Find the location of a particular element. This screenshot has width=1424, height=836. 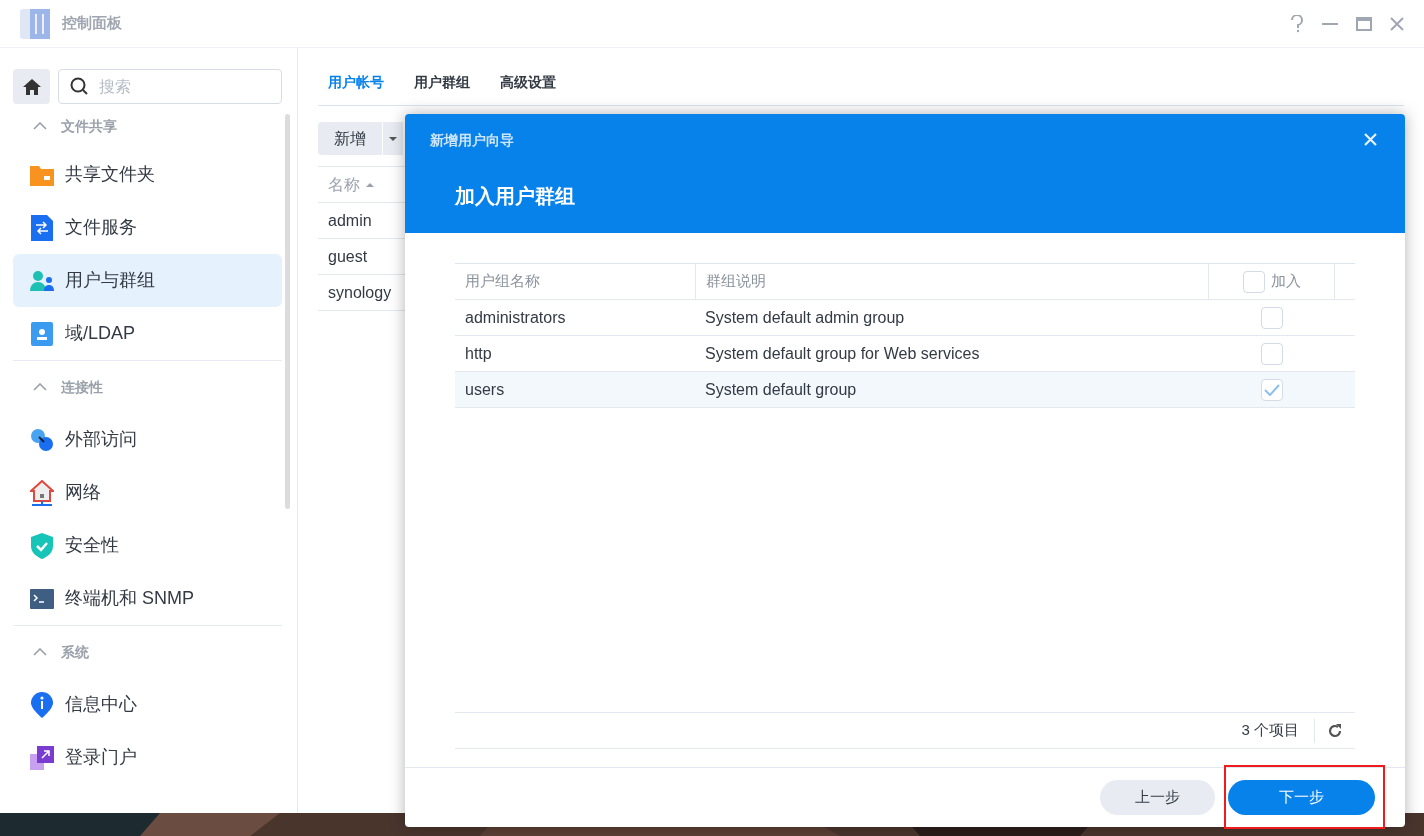

next-button: 下一步 is located at coordinates (1301, 797).